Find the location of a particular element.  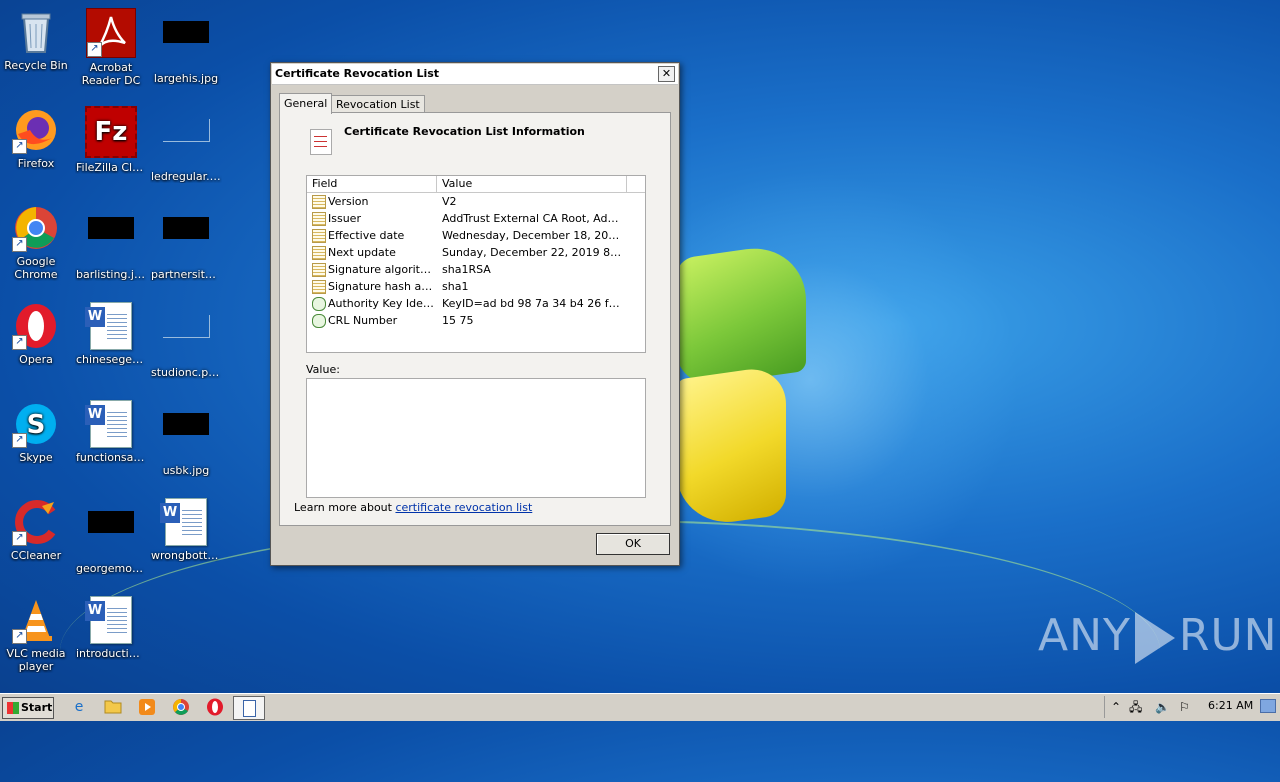

start-button: Start is located at coordinates (28, 708).